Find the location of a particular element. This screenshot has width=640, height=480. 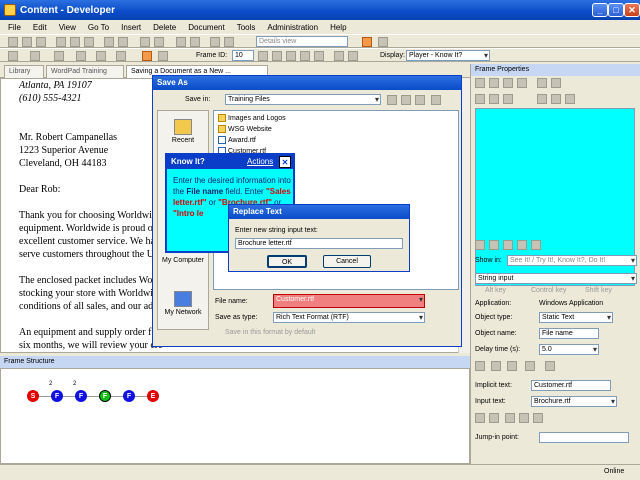

bullet-icon is located at coordinates (13, 56).